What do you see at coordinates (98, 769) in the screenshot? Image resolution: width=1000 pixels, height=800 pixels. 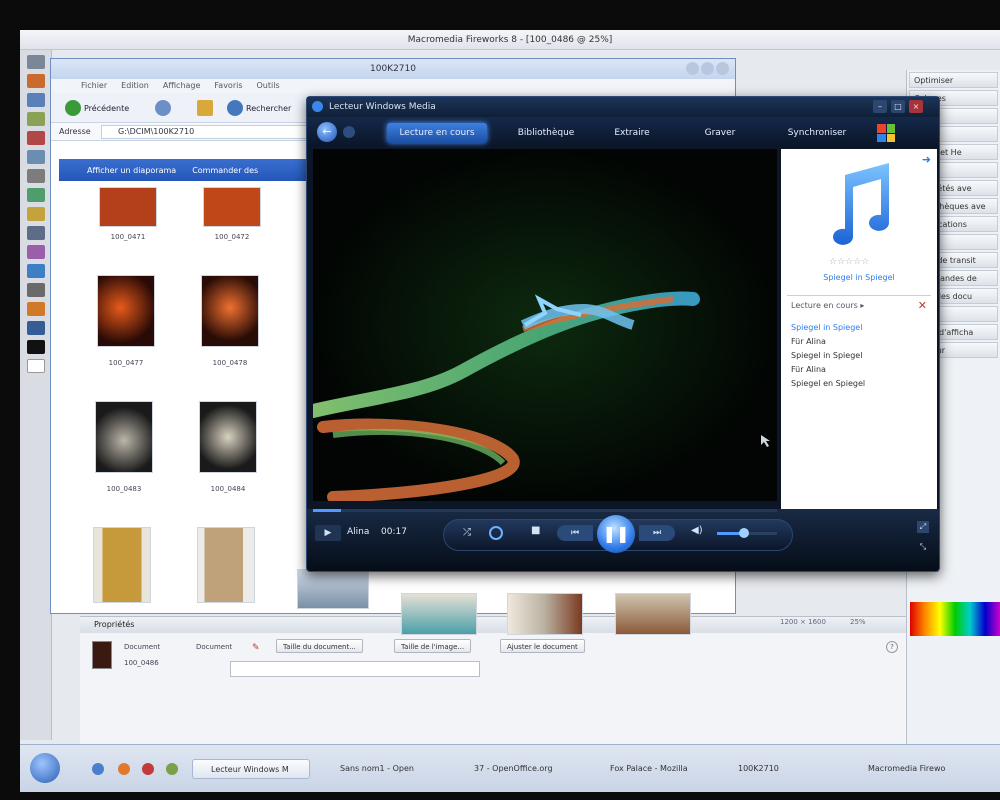 I see `quicklaunch-ie-icon` at bounding box center [98, 769].